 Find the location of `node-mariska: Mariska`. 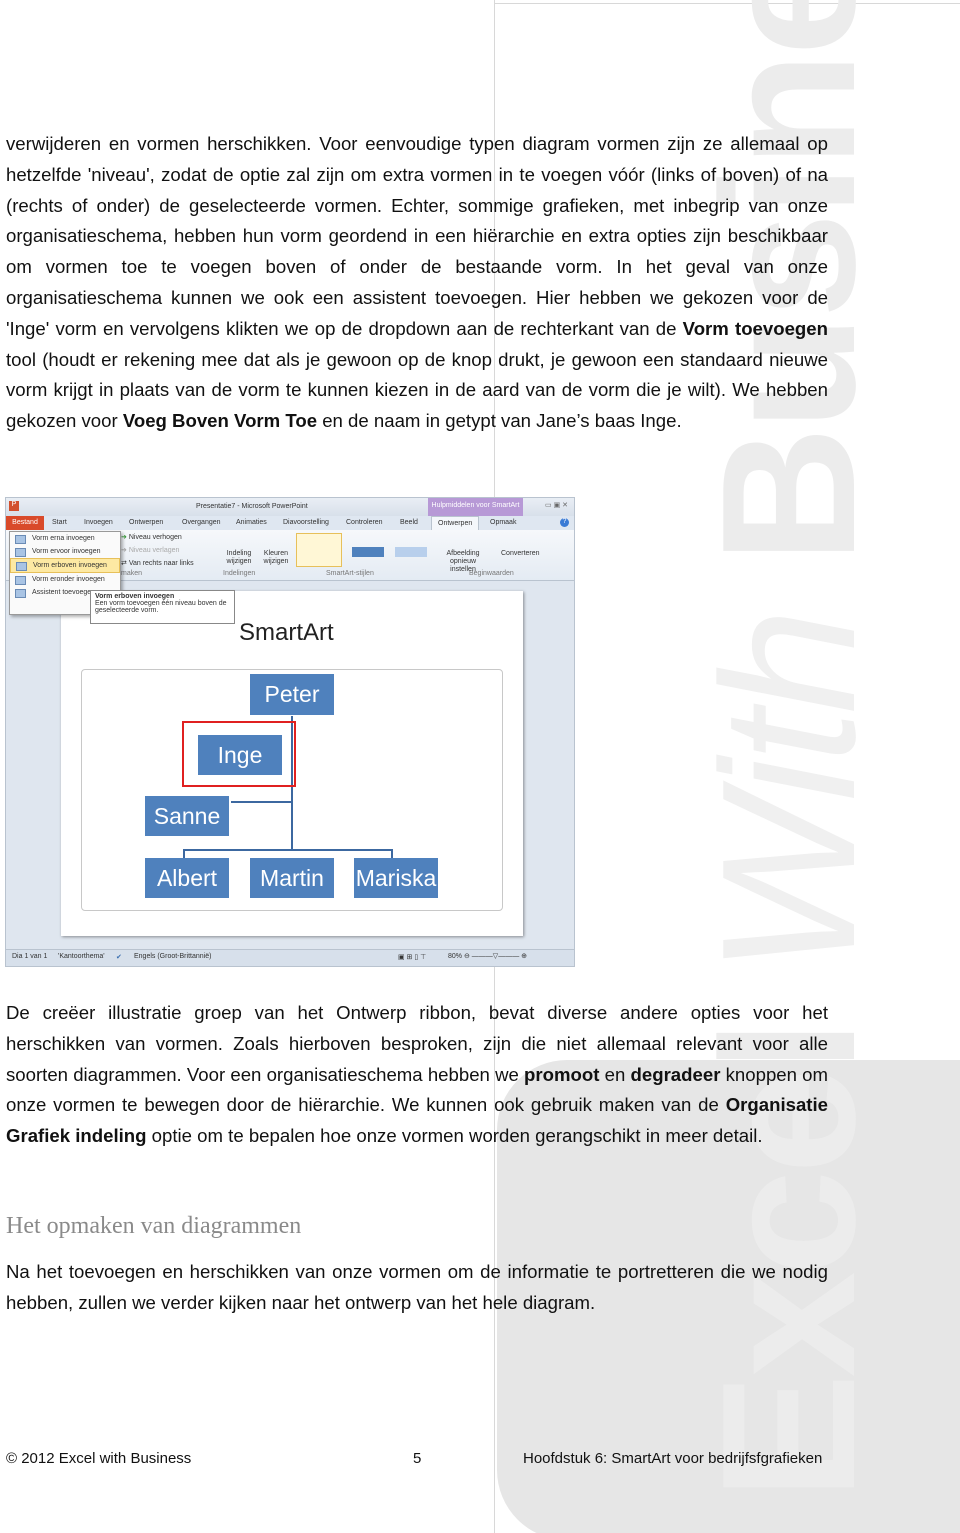

node-mariska: Mariska is located at coordinates (396, 878).